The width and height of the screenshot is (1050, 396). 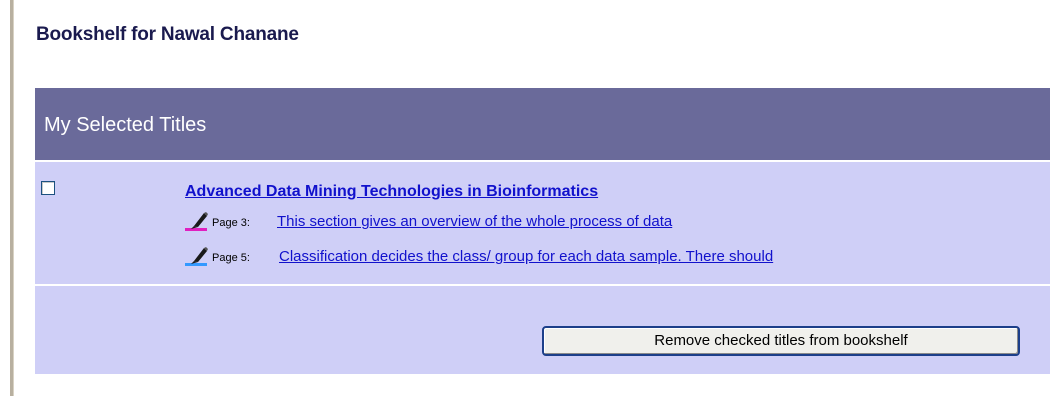 What do you see at coordinates (125, 125) in the screenshot?
I see `panel-header-title: My Selected Titles` at bounding box center [125, 125].